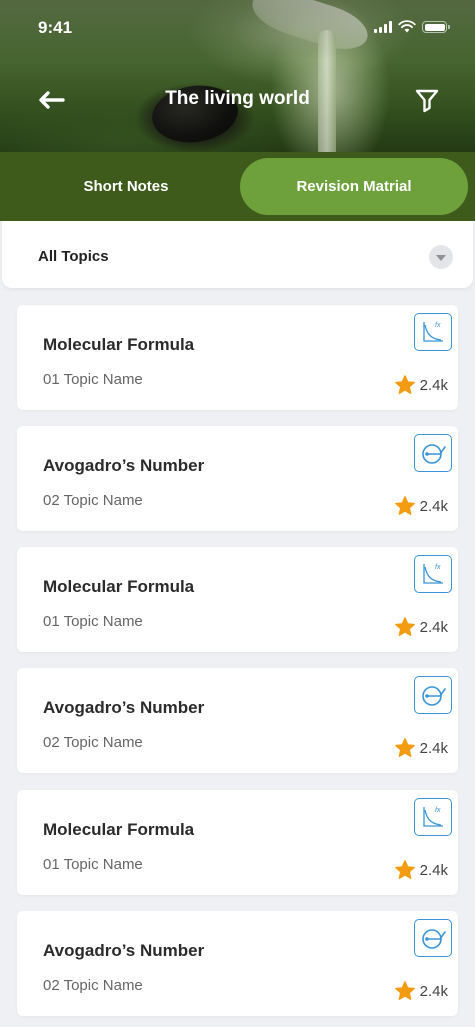  Describe the element at coordinates (73, 256) in the screenshot. I see `topic-dropdown-value: All Topics` at that location.